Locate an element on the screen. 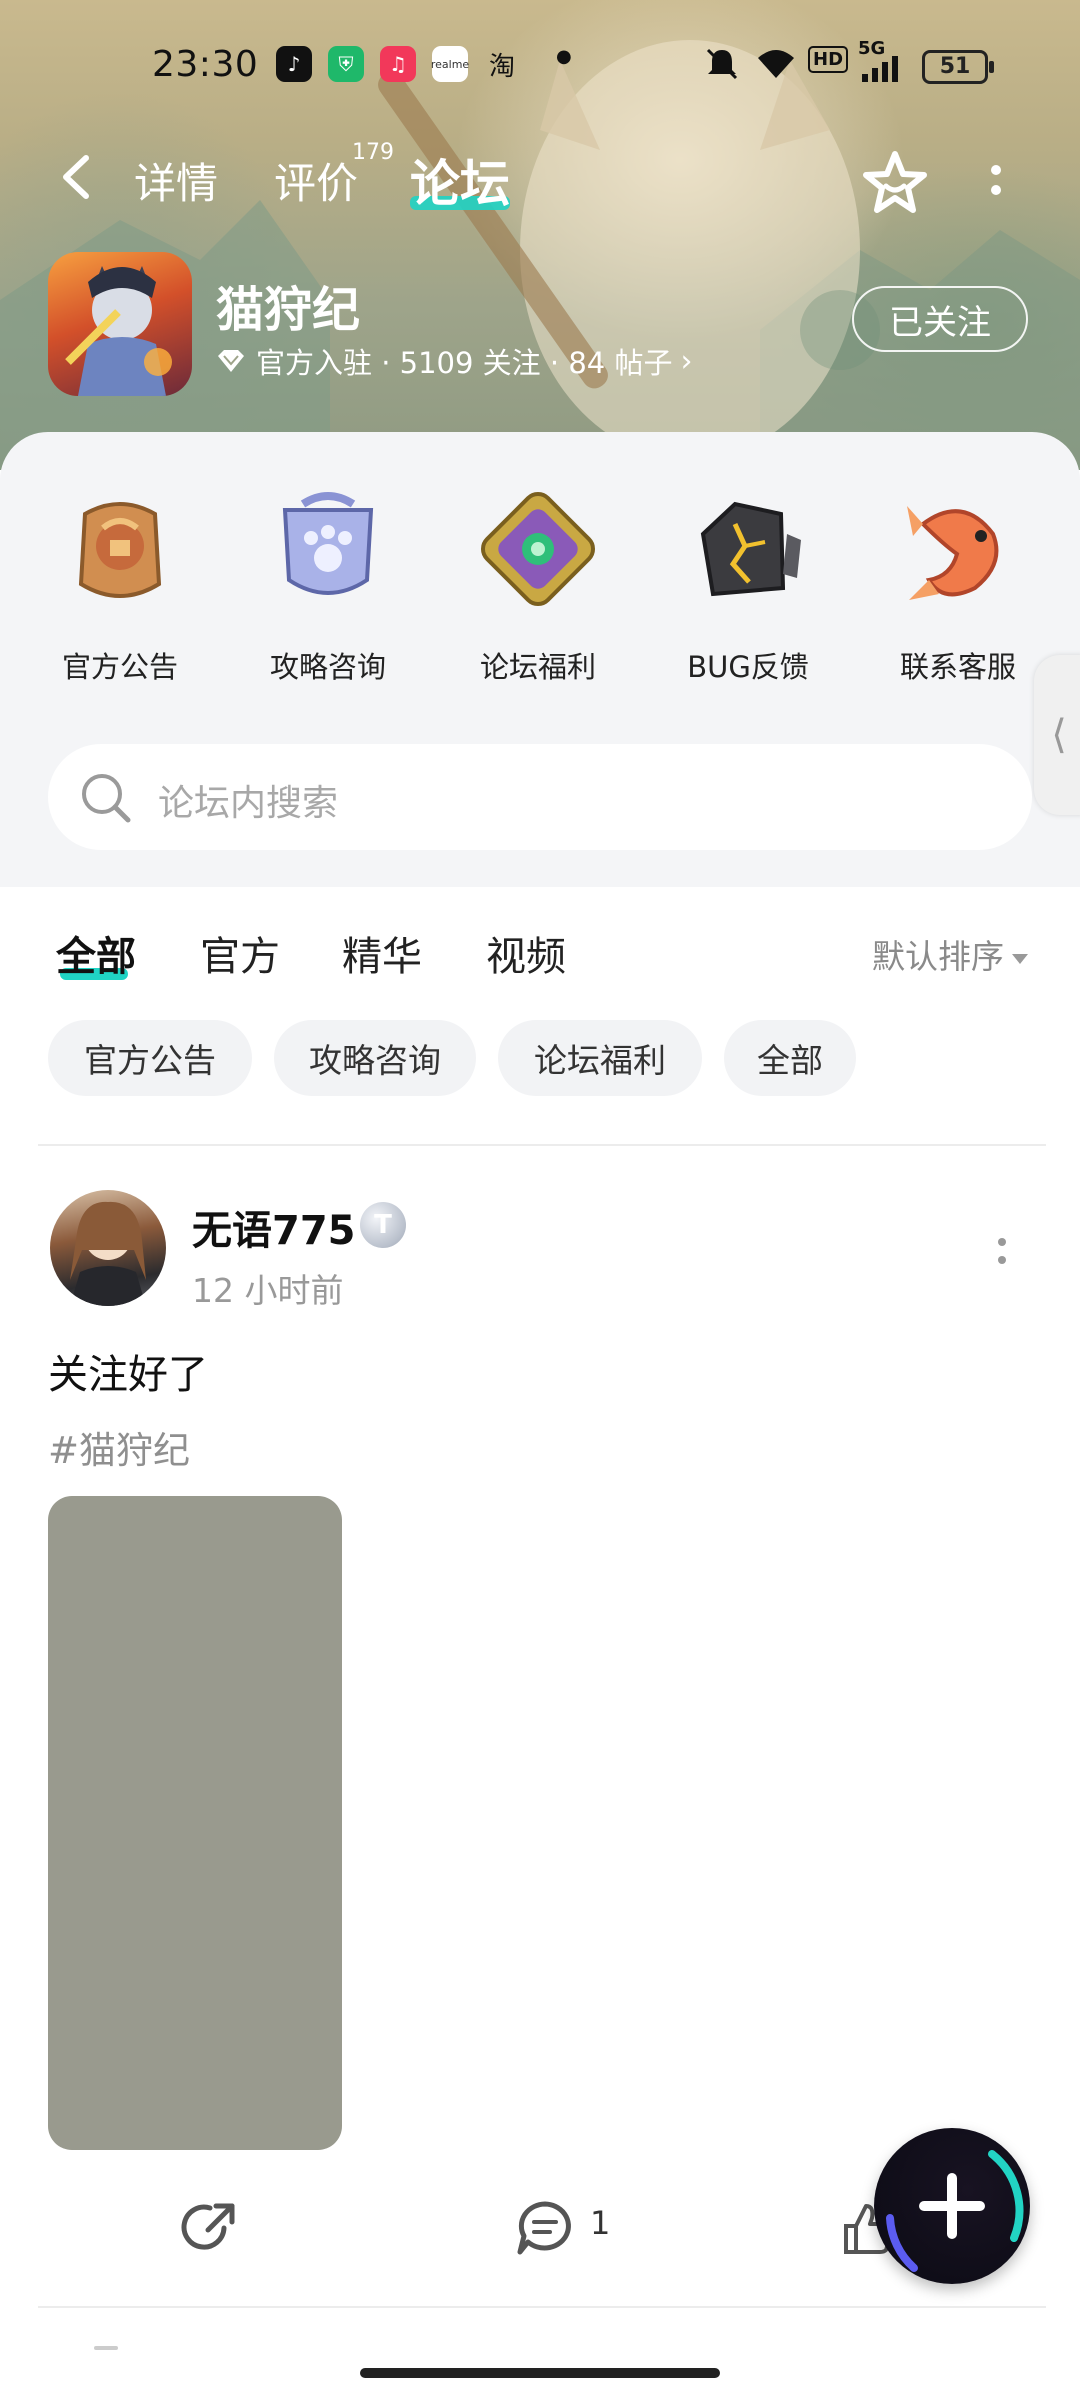 This screenshot has width=1080, height=2400. plus-icon is located at coordinates (952, 2206).